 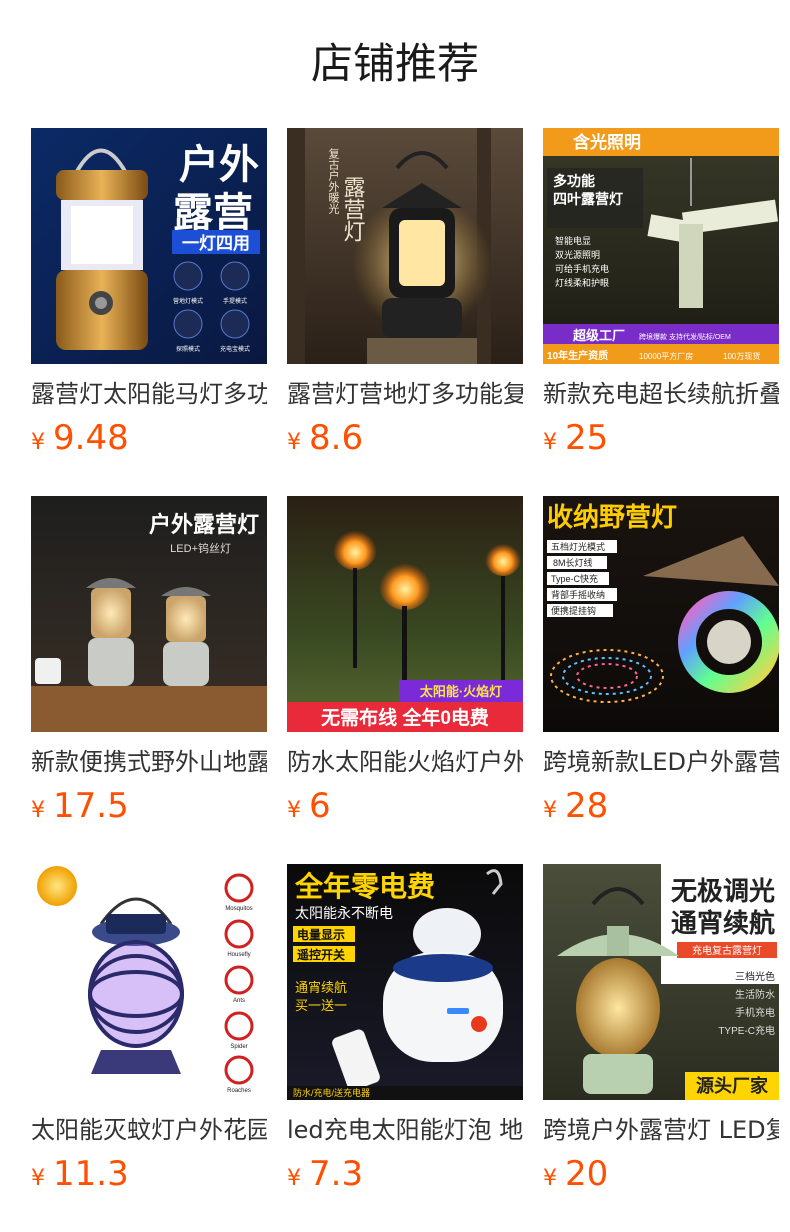 What do you see at coordinates (405, 763) in the screenshot?
I see `product-name: 防水太阳能火焰灯户外花园灯` at bounding box center [405, 763].